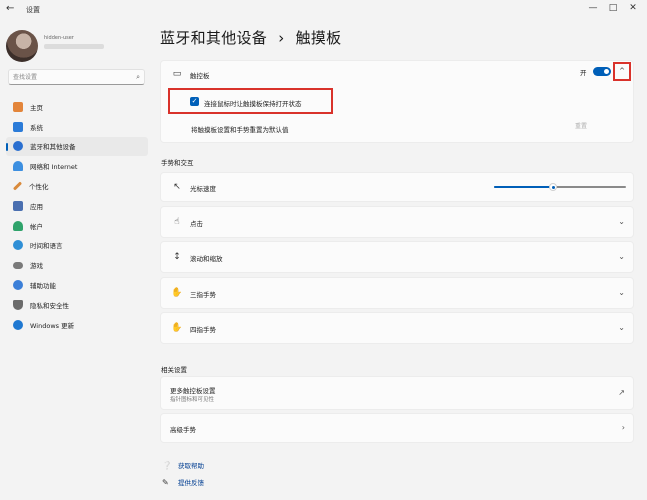 The height and width of the screenshot is (500, 647). What do you see at coordinates (613, 8) in the screenshot?
I see `maximize-icon: □` at bounding box center [613, 8].